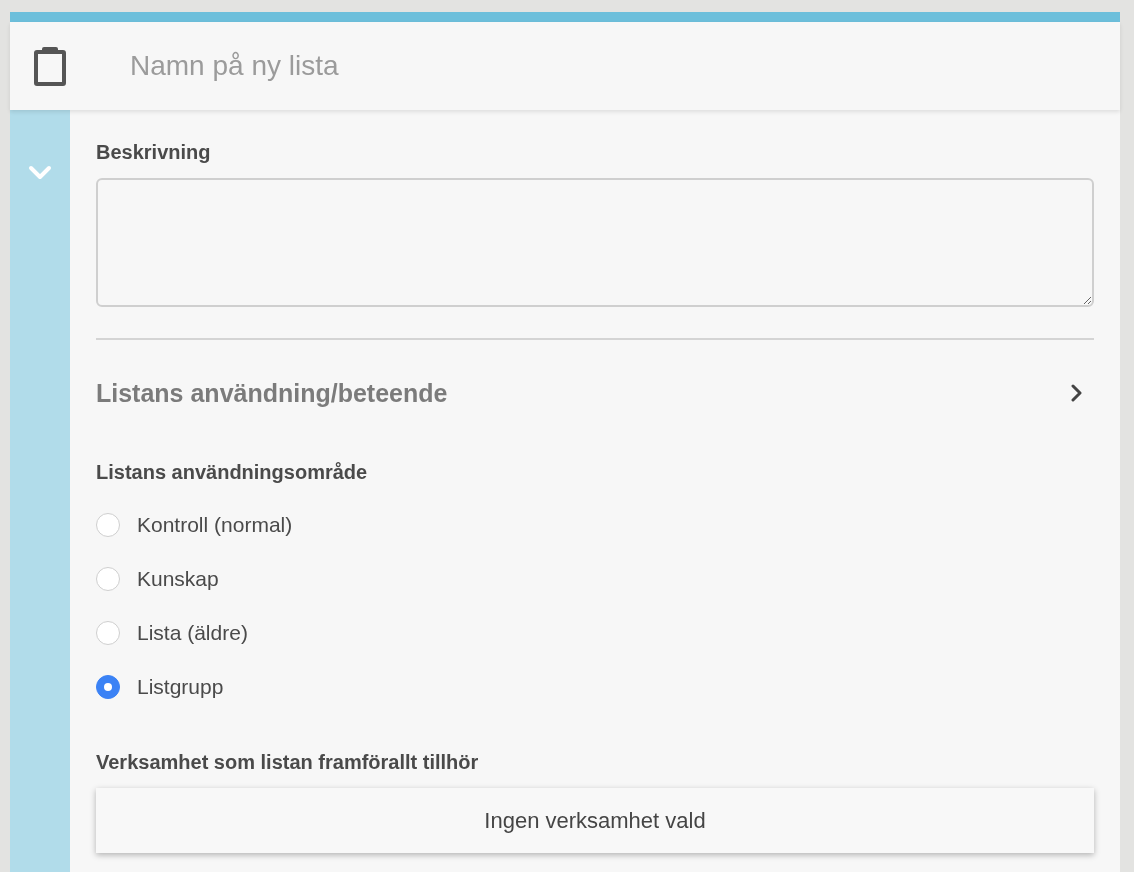 The image size is (1134, 872). What do you see at coordinates (153, 152) in the screenshot?
I see `field-label: Beskrivning` at bounding box center [153, 152].